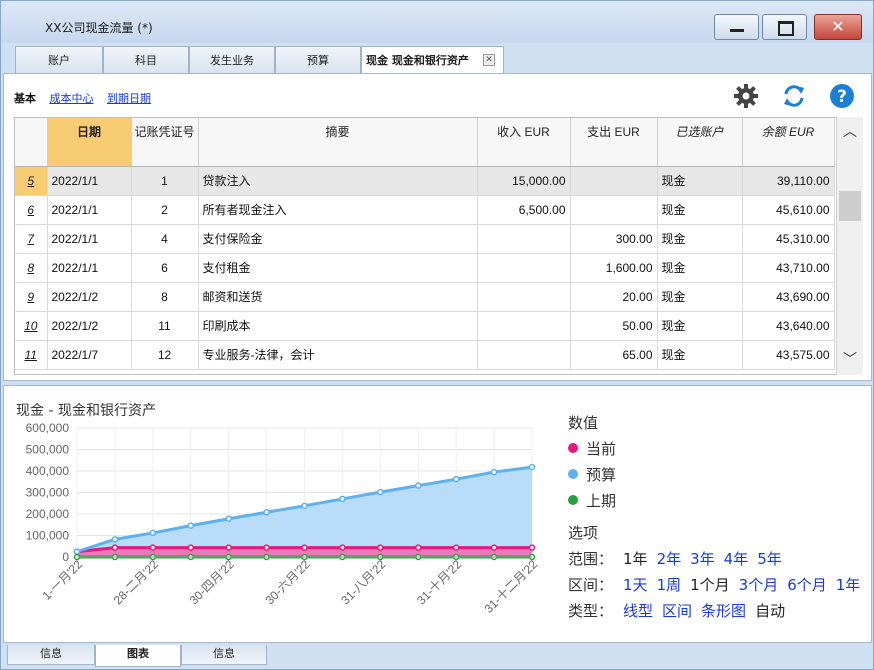  Describe the element at coordinates (635, 559) in the screenshot. I see `range-option: 1年` at that location.